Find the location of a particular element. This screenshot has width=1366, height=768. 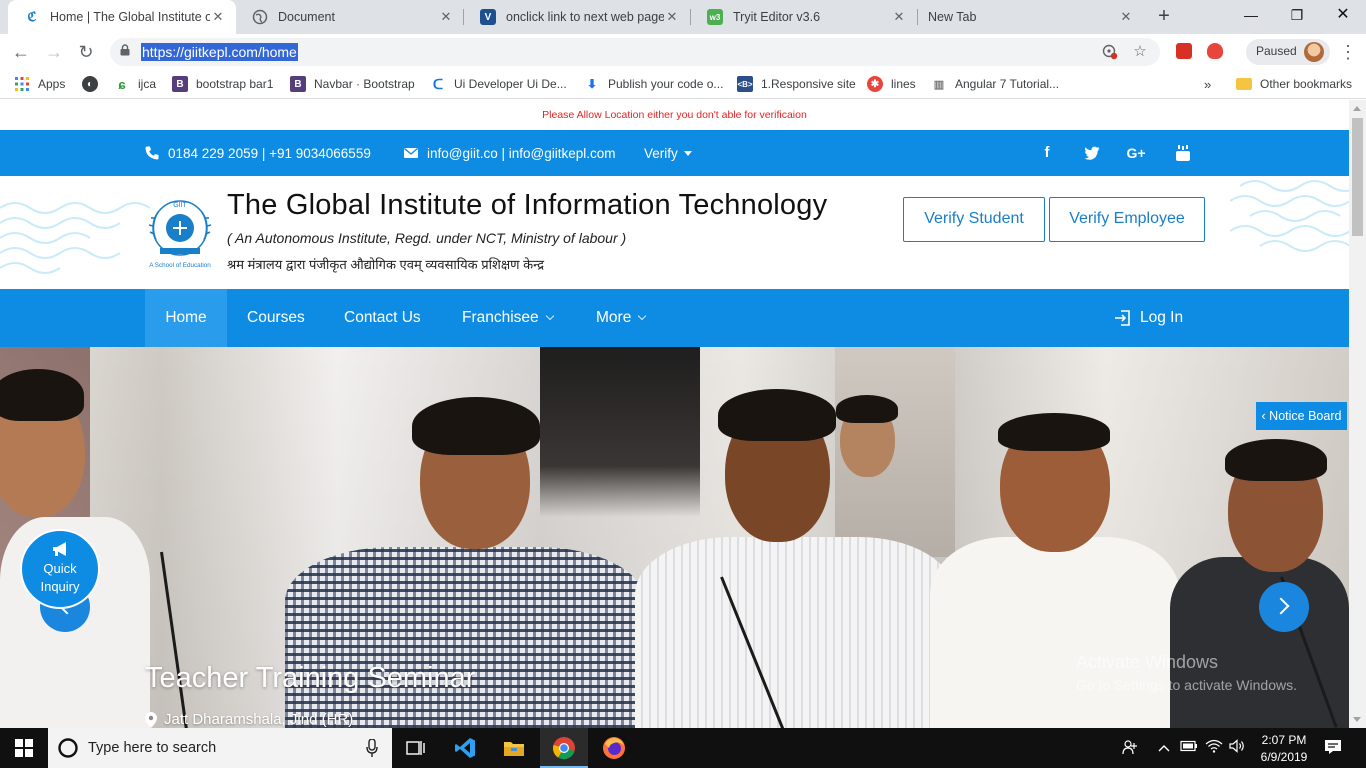

blogger-icon: <B> is located at coordinates (745, 84).